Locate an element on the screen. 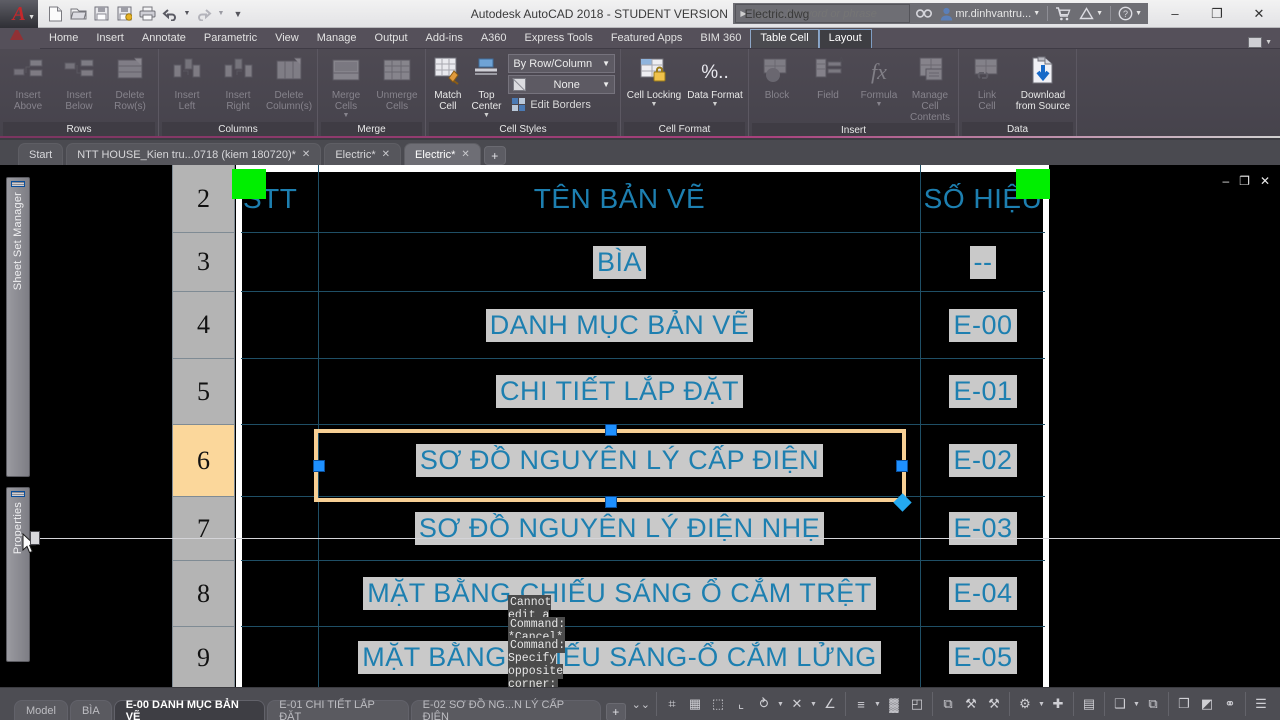  table-row-header: 4 is located at coordinates (203, 325).